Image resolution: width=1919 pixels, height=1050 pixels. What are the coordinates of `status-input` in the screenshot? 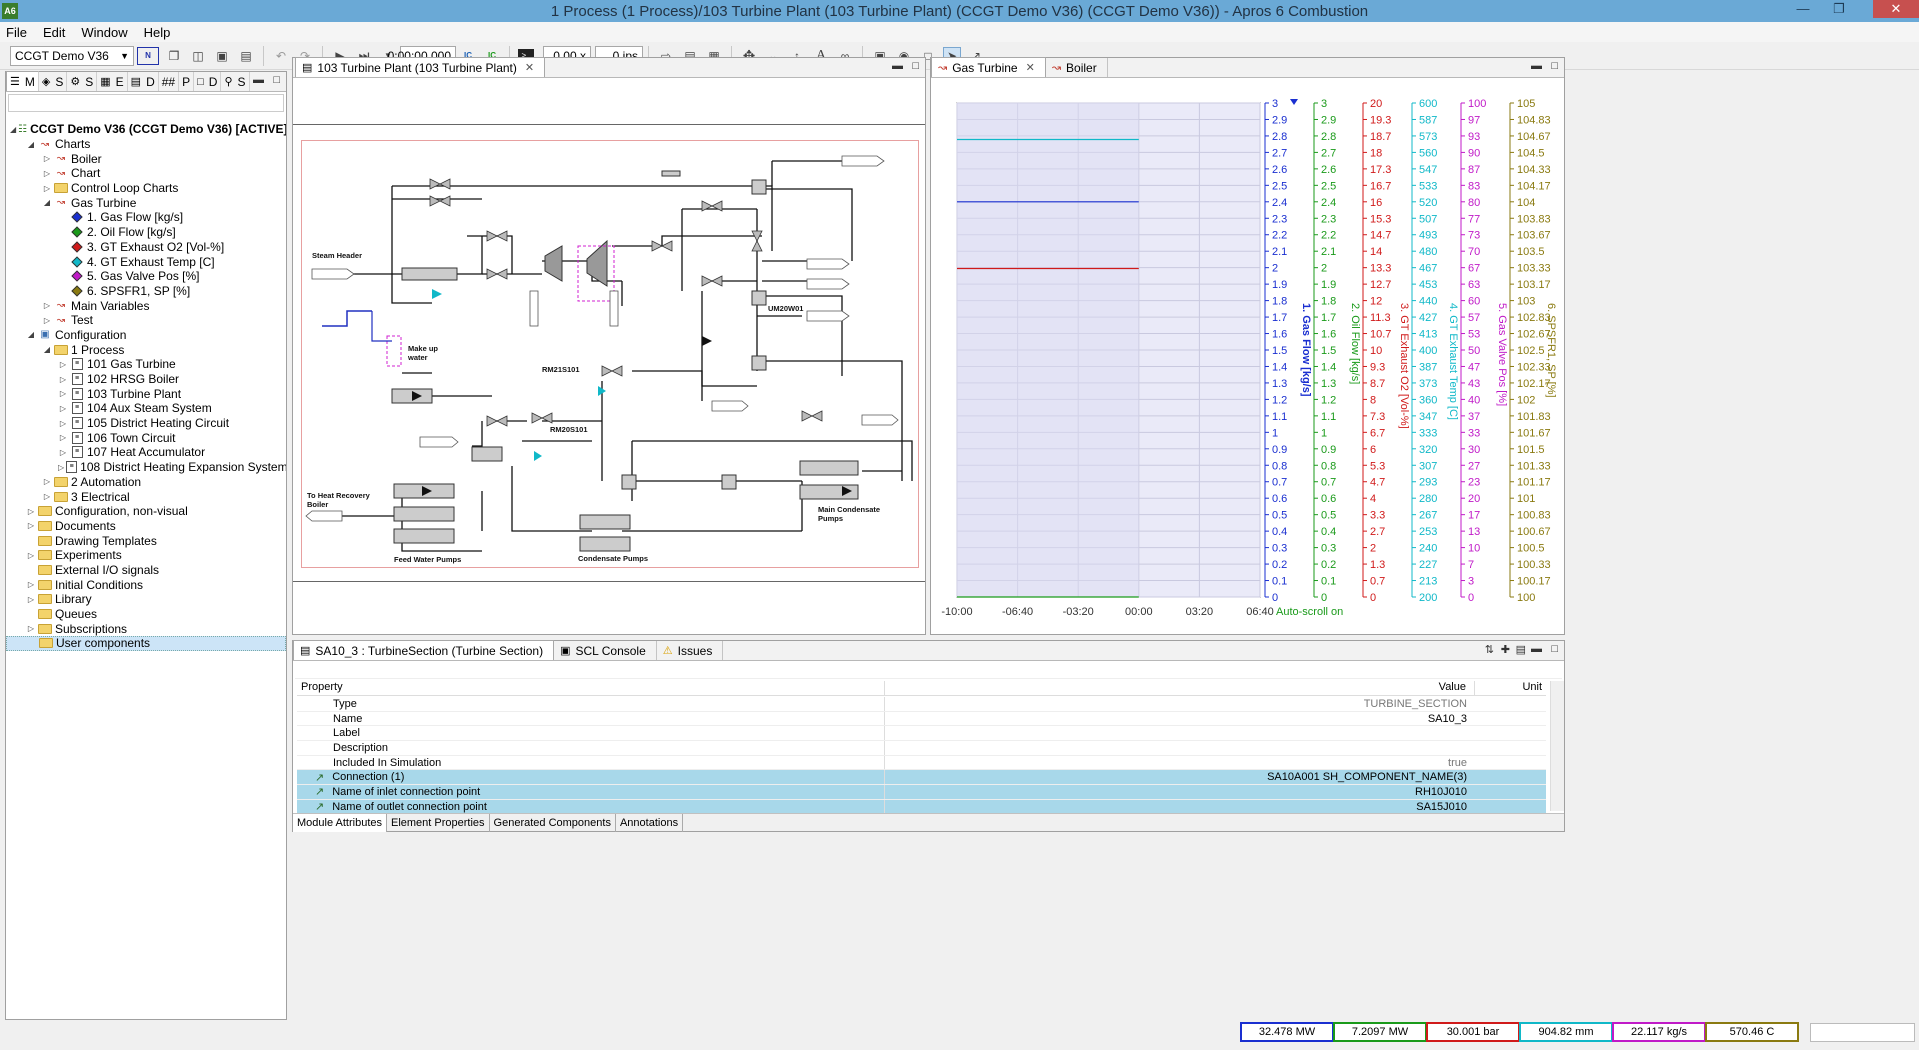 It's located at (1862, 1032).